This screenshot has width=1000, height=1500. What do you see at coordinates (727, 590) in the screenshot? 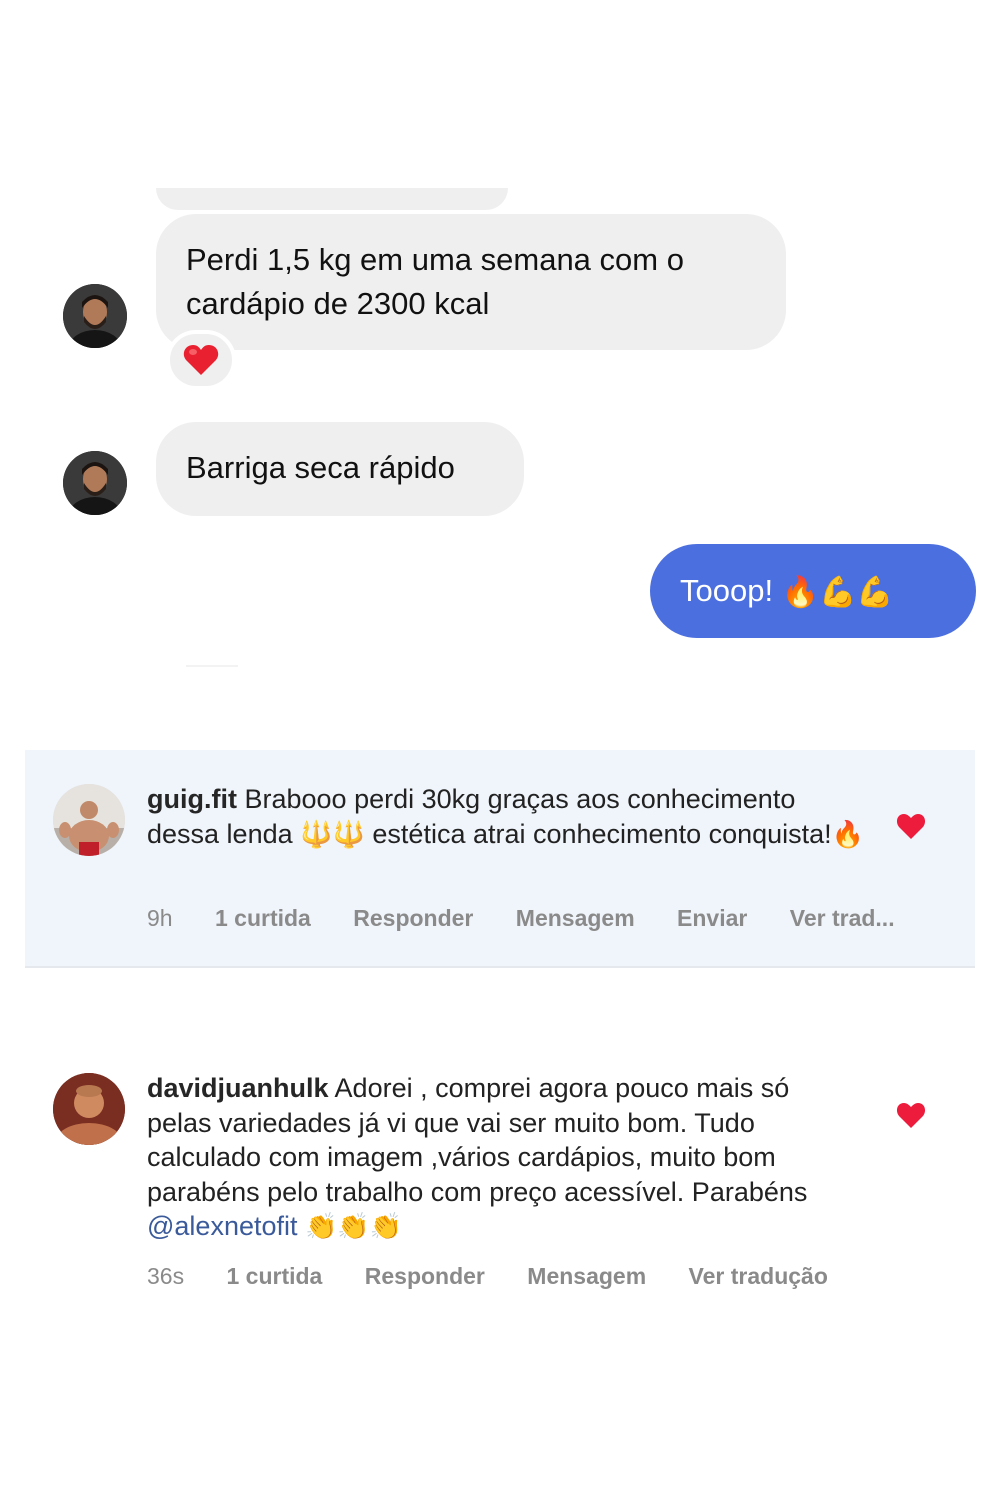
I see `message-text: Tooop!` at bounding box center [727, 590].